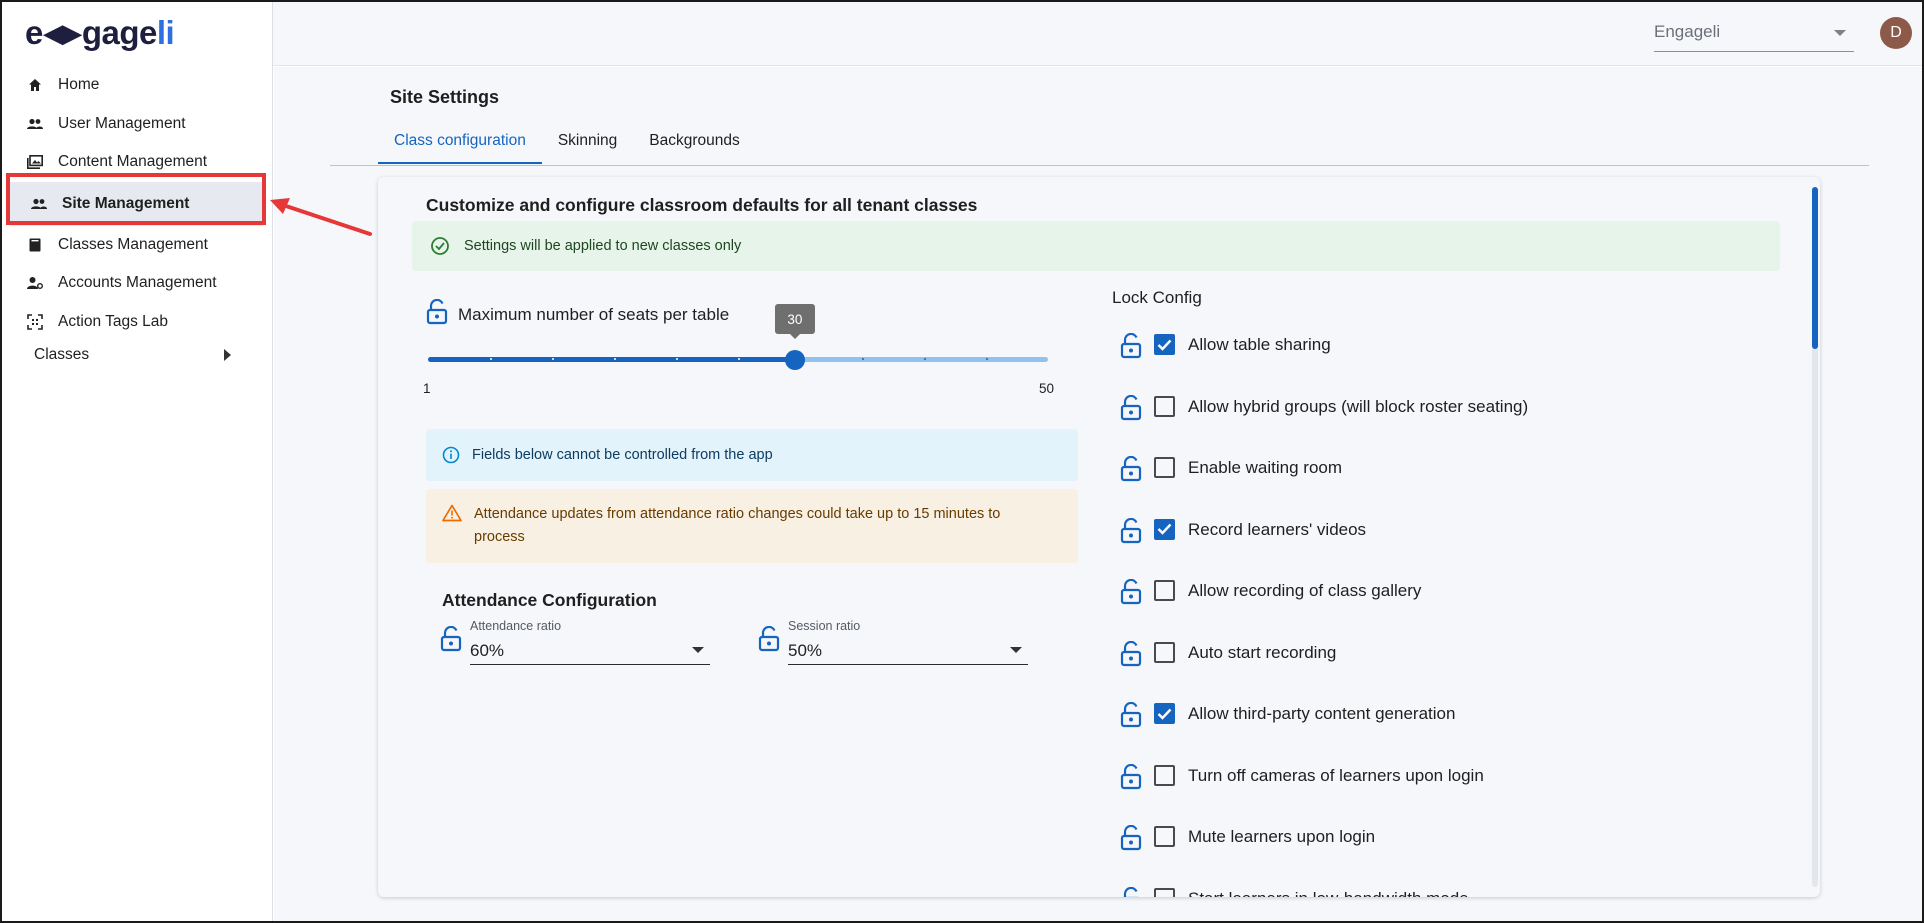 The image size is (1924, 923). I want to click on seats-per-table-label: Maximum number of seats per table, so click(578, 314).